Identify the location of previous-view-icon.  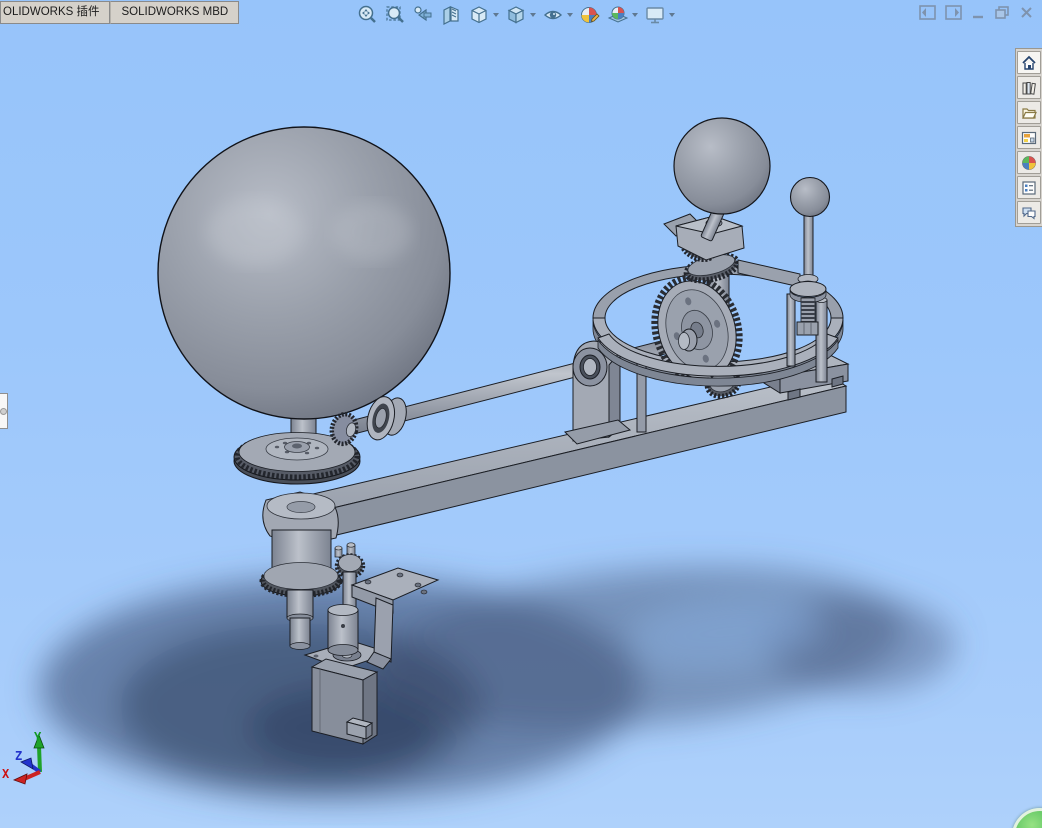
(423, 14).